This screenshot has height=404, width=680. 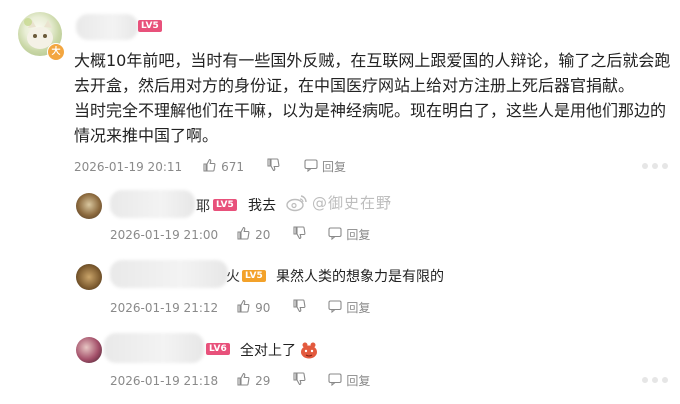 What do you see at coordinates (263, 380) in the screenshot?
I see `like-count: 29` at bounding box center [263, 380].